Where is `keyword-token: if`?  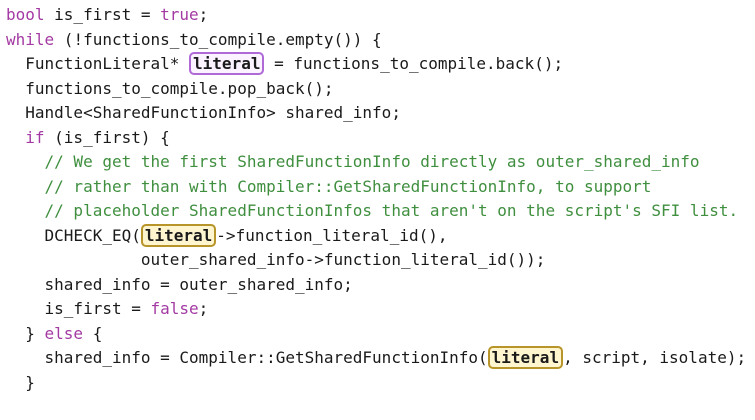
keyword-token: if is located at coordinates (35, 137).